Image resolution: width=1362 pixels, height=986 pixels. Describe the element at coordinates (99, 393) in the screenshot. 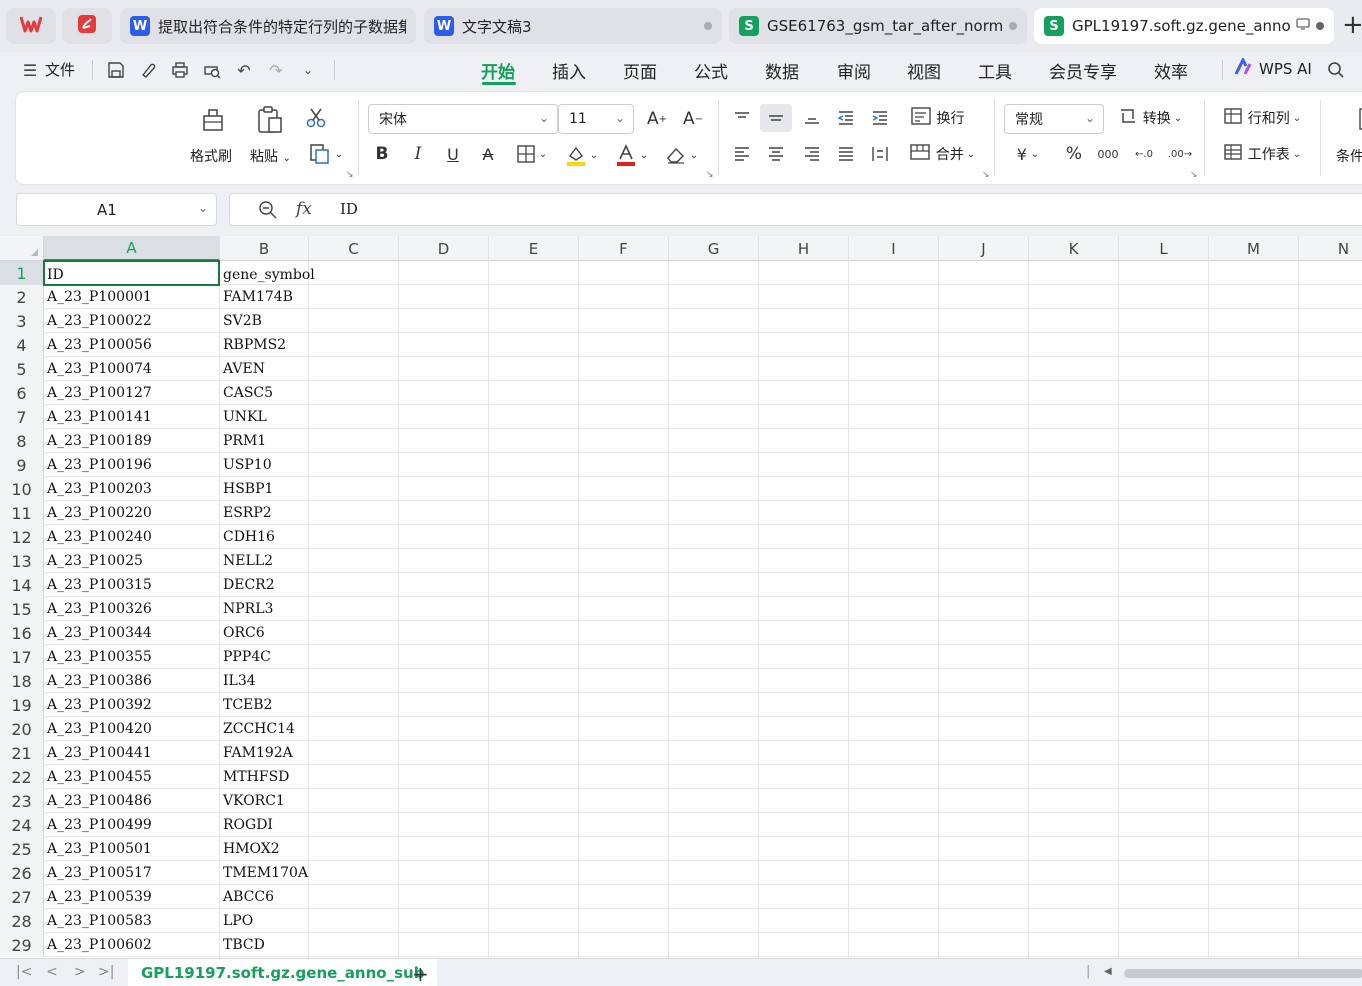

I see `cell-a6: A_23_P100127` at that location.